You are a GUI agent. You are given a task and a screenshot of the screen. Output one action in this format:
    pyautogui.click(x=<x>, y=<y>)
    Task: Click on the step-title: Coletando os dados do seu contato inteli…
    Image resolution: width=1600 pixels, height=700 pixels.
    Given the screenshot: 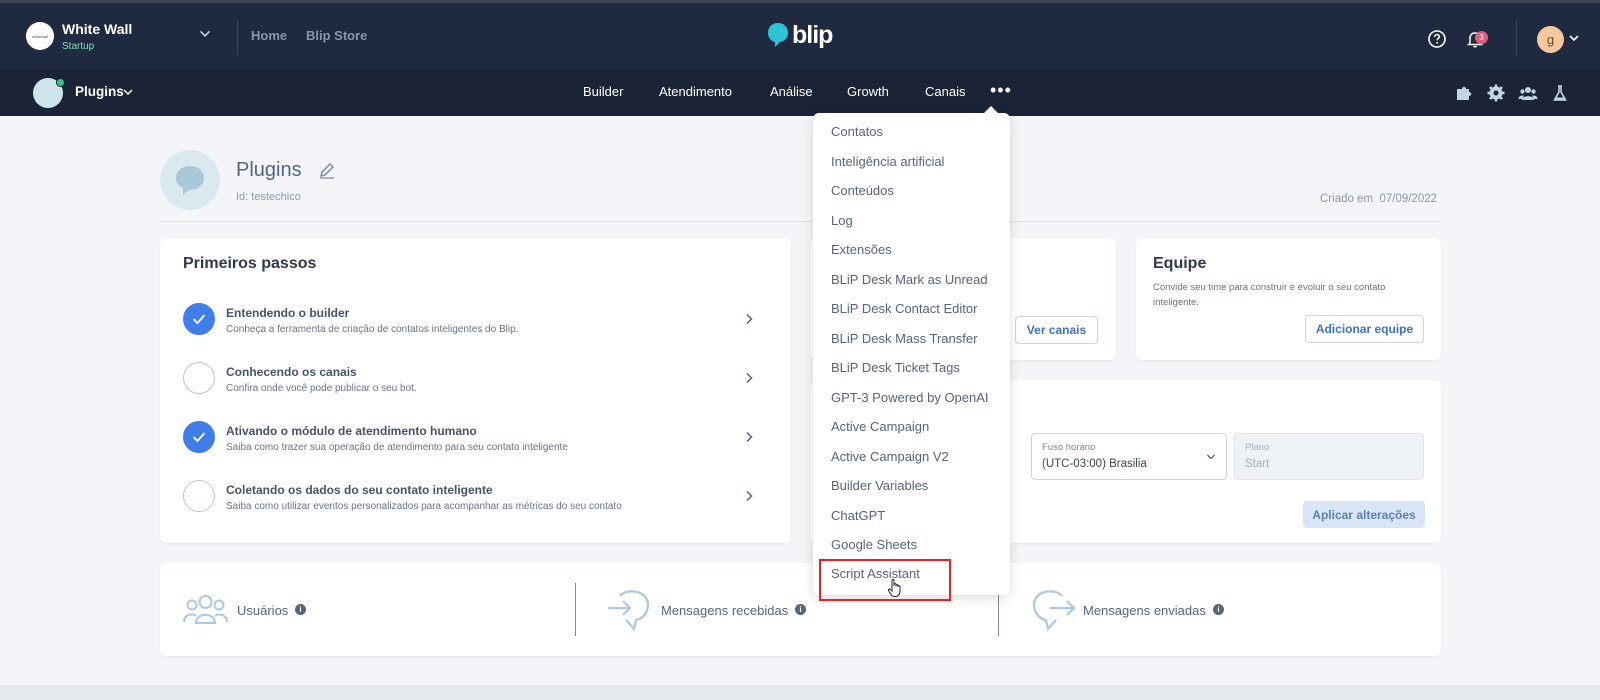 What is the action you would take?
    pyautogui.click(x=359, y=490)
    